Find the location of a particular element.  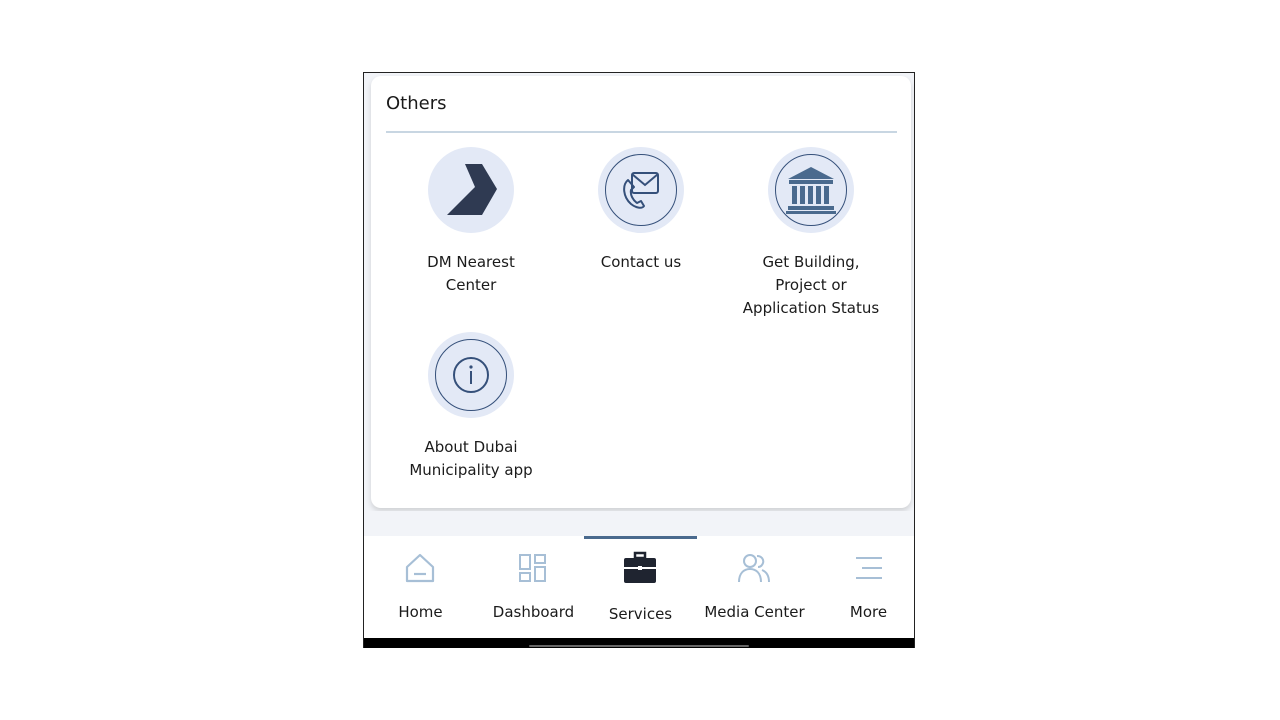

tab-media-center: Media Center is located at coordinates (754, 587).